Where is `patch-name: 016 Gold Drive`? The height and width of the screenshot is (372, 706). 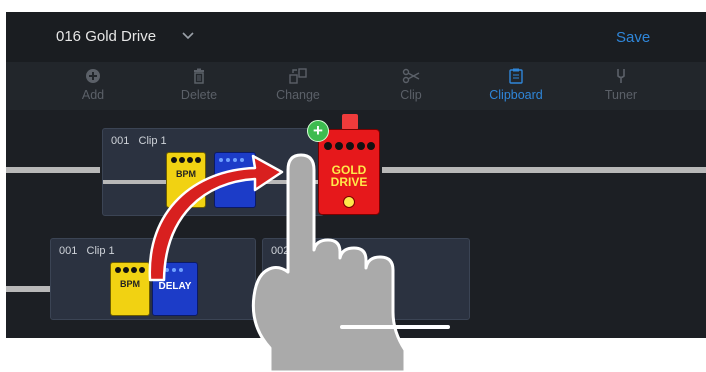 patch-name: 016 Gold Drive is located at coordinates (106, 36).